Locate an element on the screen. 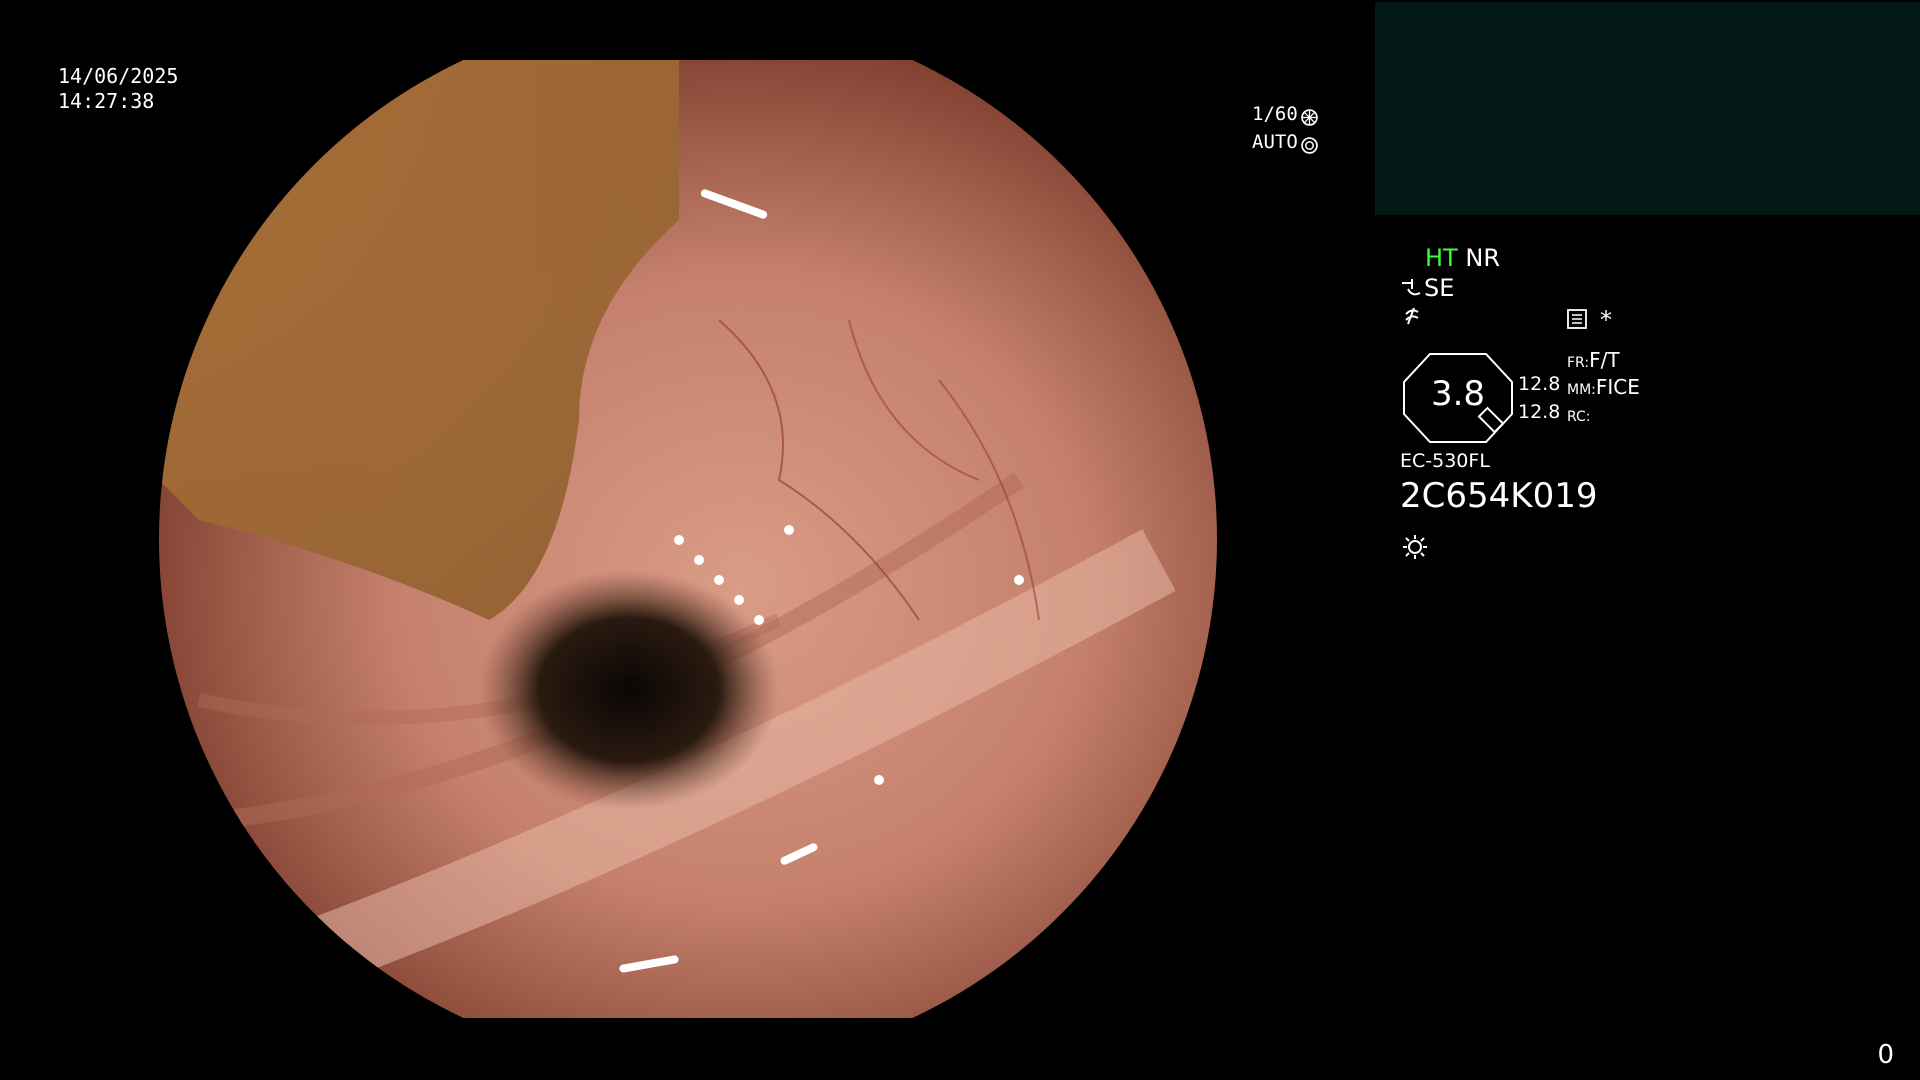 This screenshot has height=1080, width=1920. menu-list-icon is located at coordinates (1577, 321).